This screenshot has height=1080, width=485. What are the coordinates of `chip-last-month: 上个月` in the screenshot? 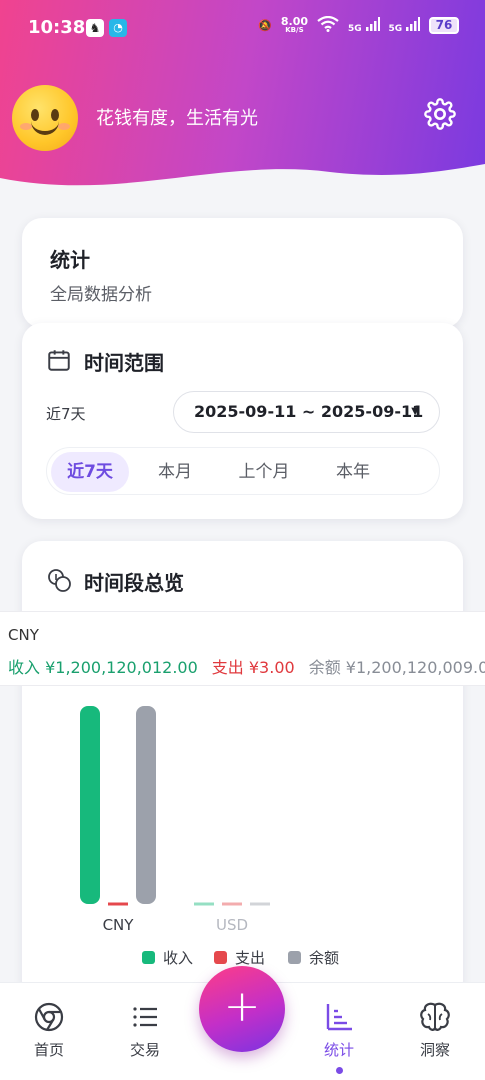 It's located at (264, 472).